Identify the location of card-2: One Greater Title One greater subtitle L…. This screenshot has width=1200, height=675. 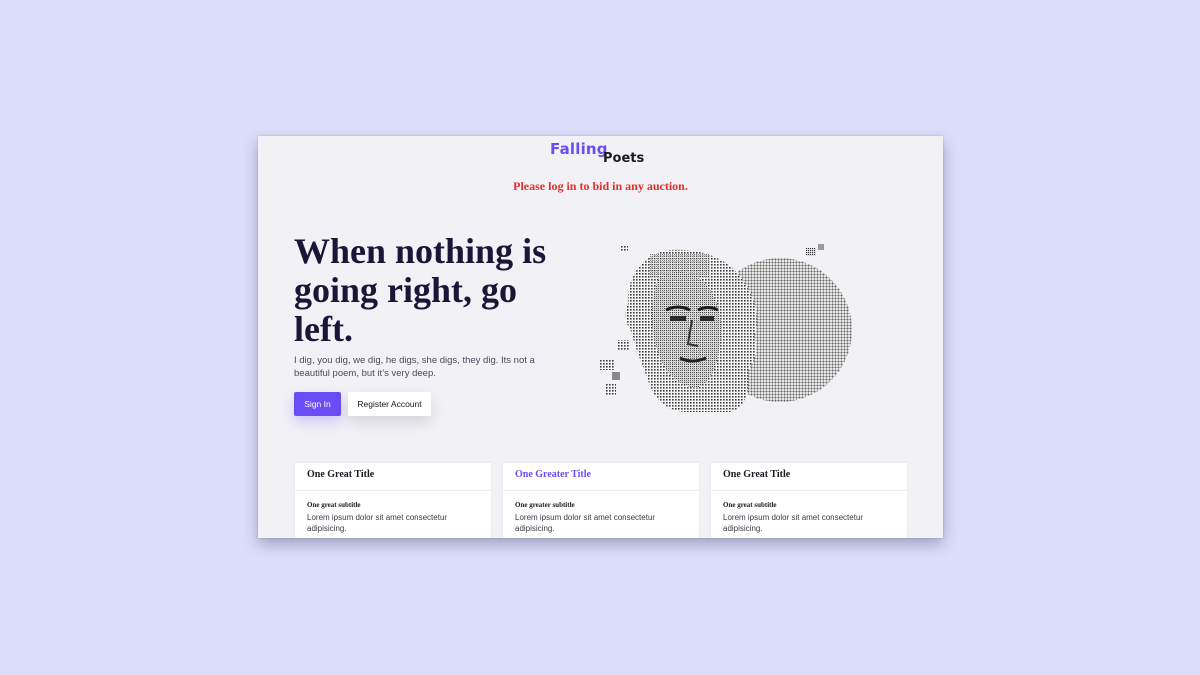
(601, 500).